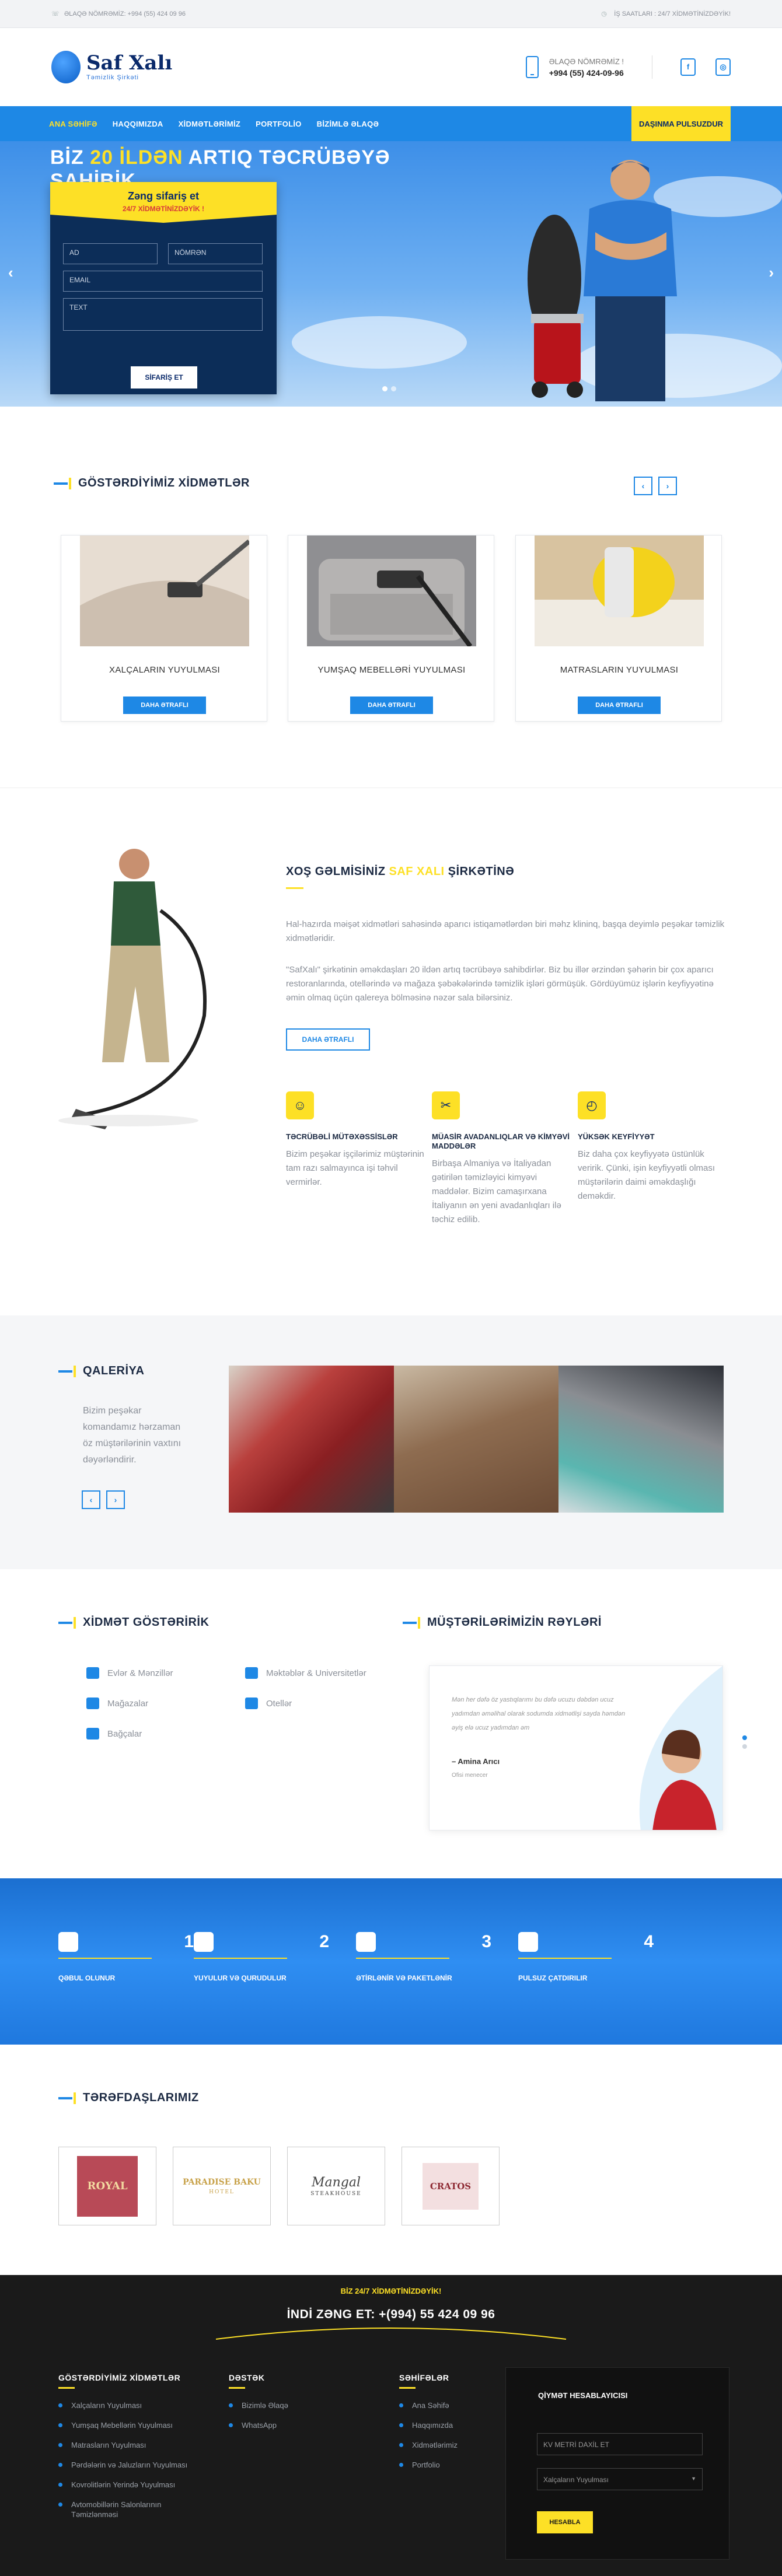 The image size is (782, 2576). I want to click on service-card: YUMŞAQ MEBELLƏRİ YUYULMASI DAHA ƏTRAFLI, so click(391, 628).